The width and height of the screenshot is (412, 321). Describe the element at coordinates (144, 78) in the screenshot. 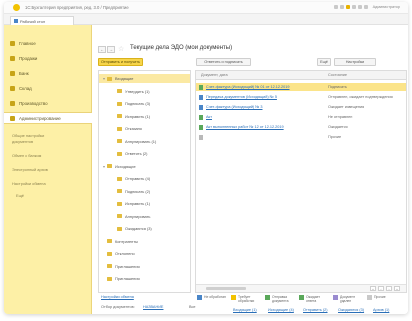

I see `tree-item: ▾ Входящие` at that location.